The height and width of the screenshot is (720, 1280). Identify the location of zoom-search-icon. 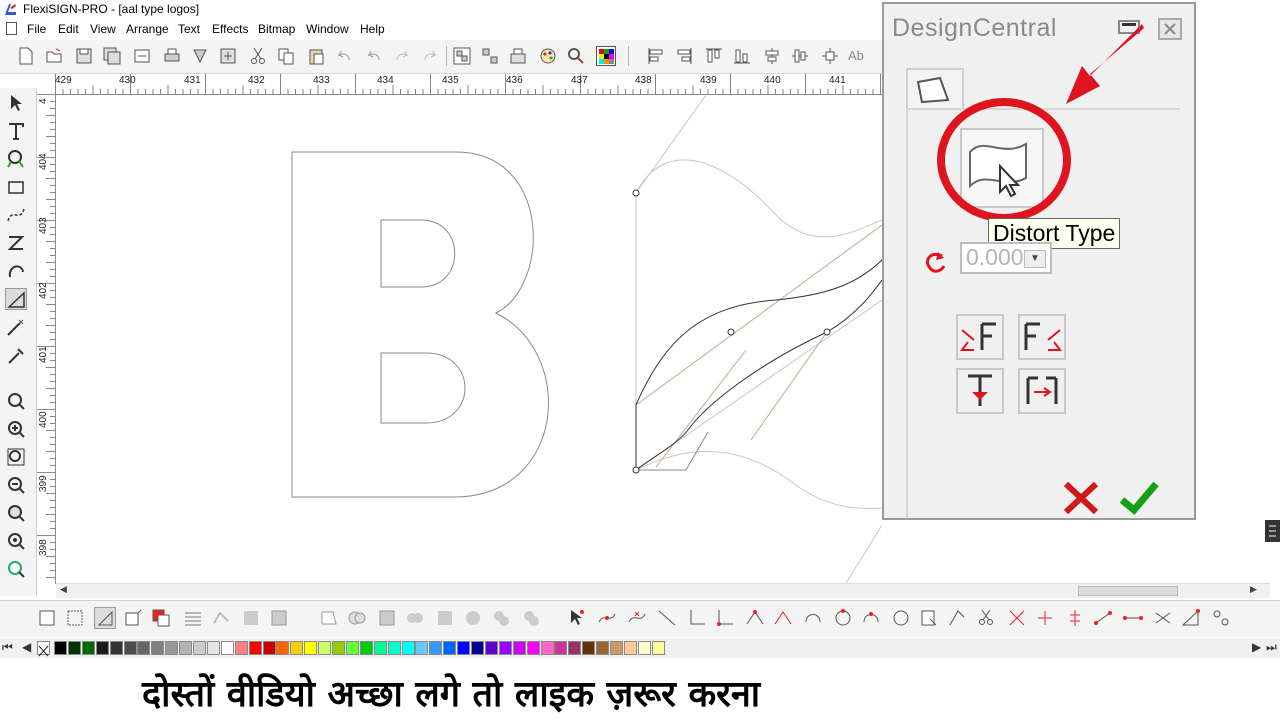
(576, 56).